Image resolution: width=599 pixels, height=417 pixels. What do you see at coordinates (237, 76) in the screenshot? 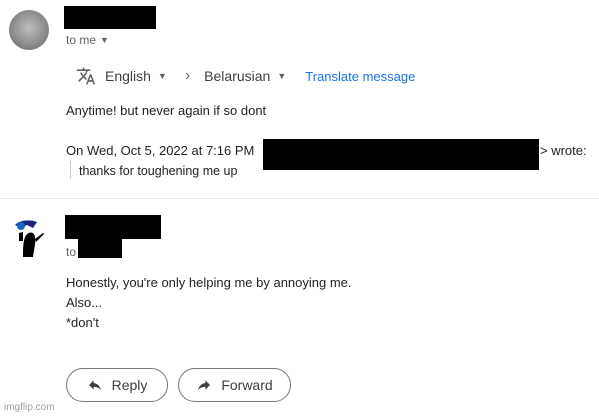
I see `target-language-label: Belarusian` at bounding box center [237, 76].